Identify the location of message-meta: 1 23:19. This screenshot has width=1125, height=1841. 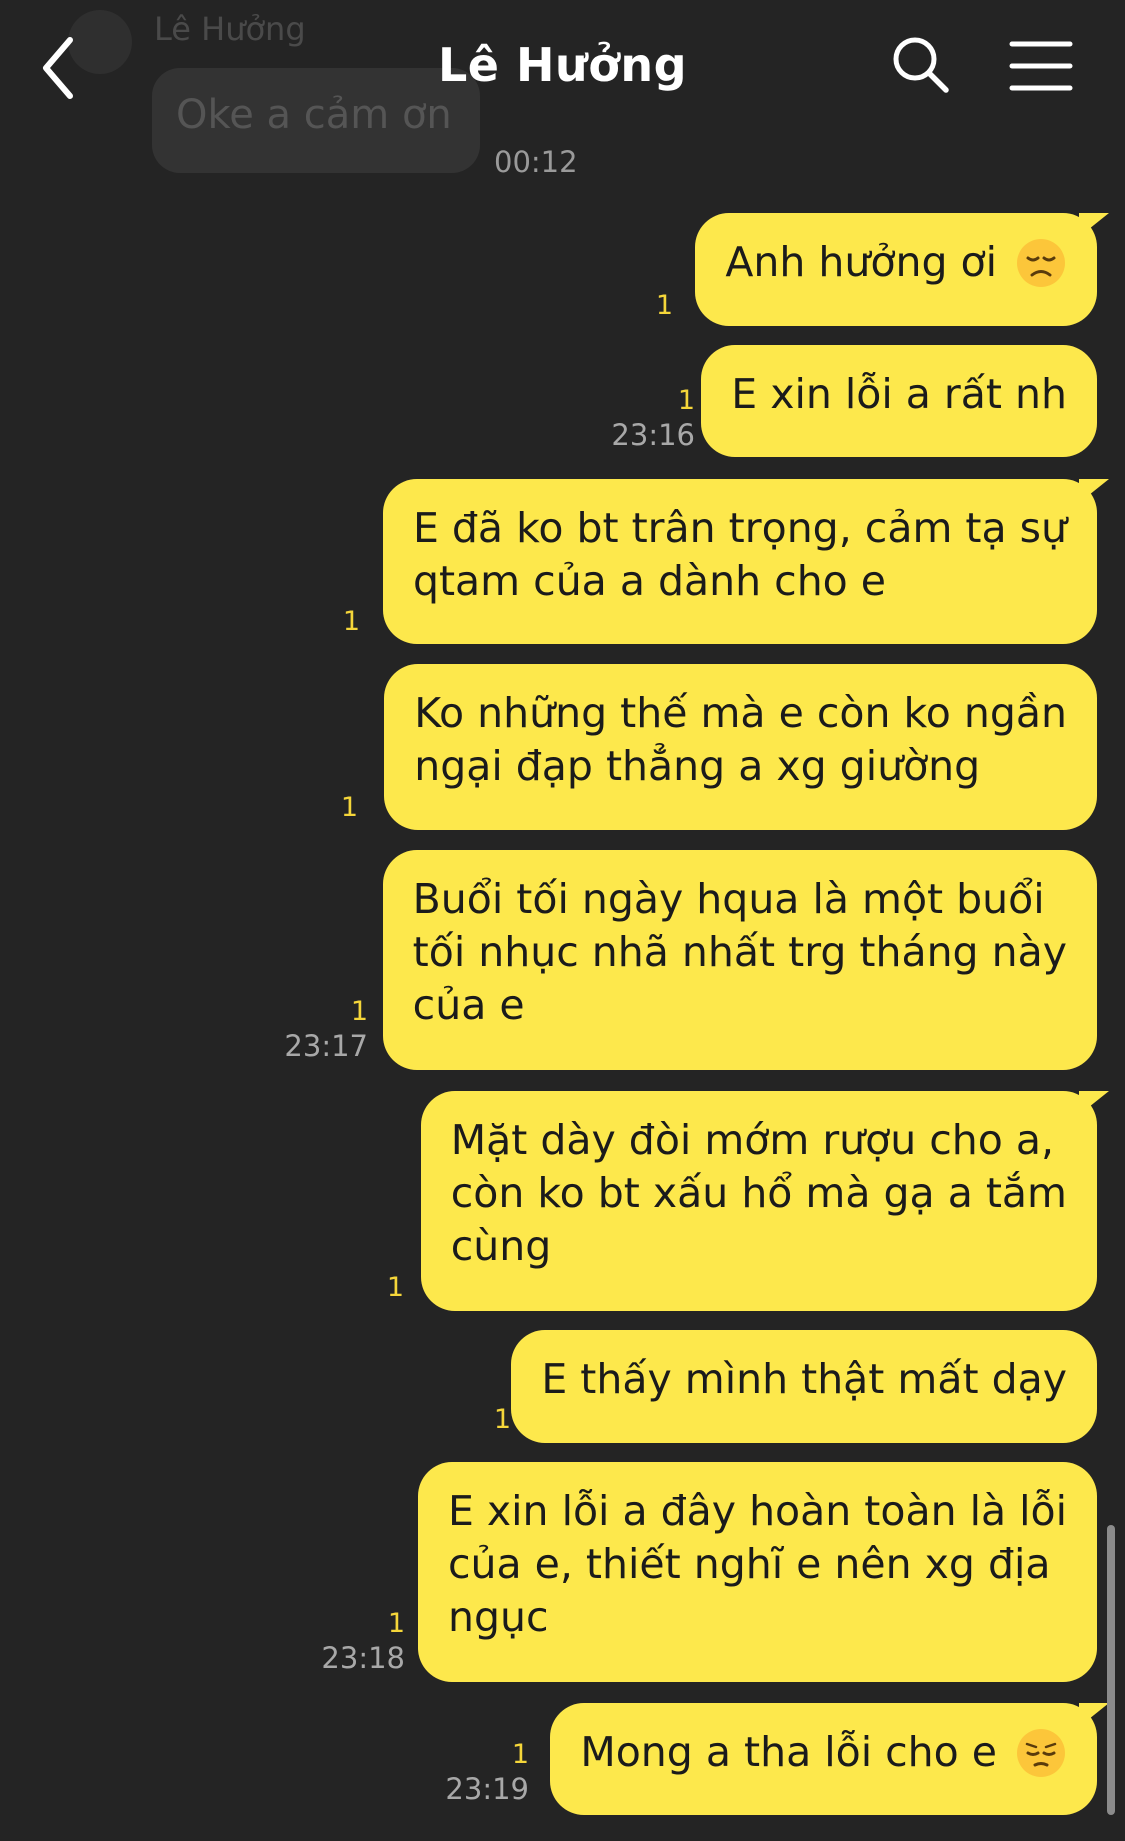
(487, 1773).